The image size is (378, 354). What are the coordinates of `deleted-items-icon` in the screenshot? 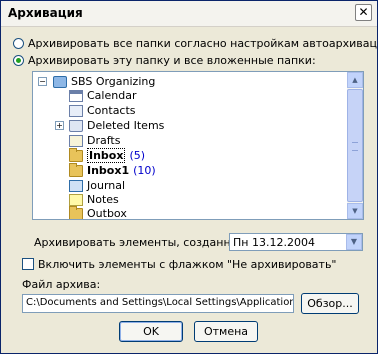 It's located at (76, 125).